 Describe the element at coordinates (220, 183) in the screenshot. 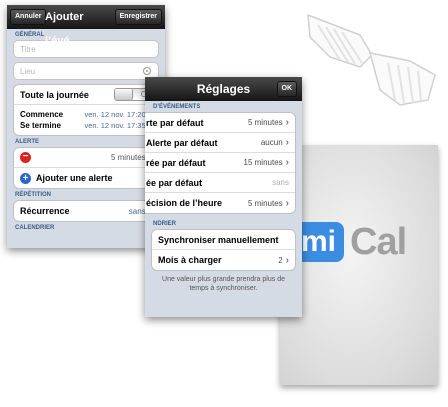

I see `setting-row: ée par défaut sans` at that location.